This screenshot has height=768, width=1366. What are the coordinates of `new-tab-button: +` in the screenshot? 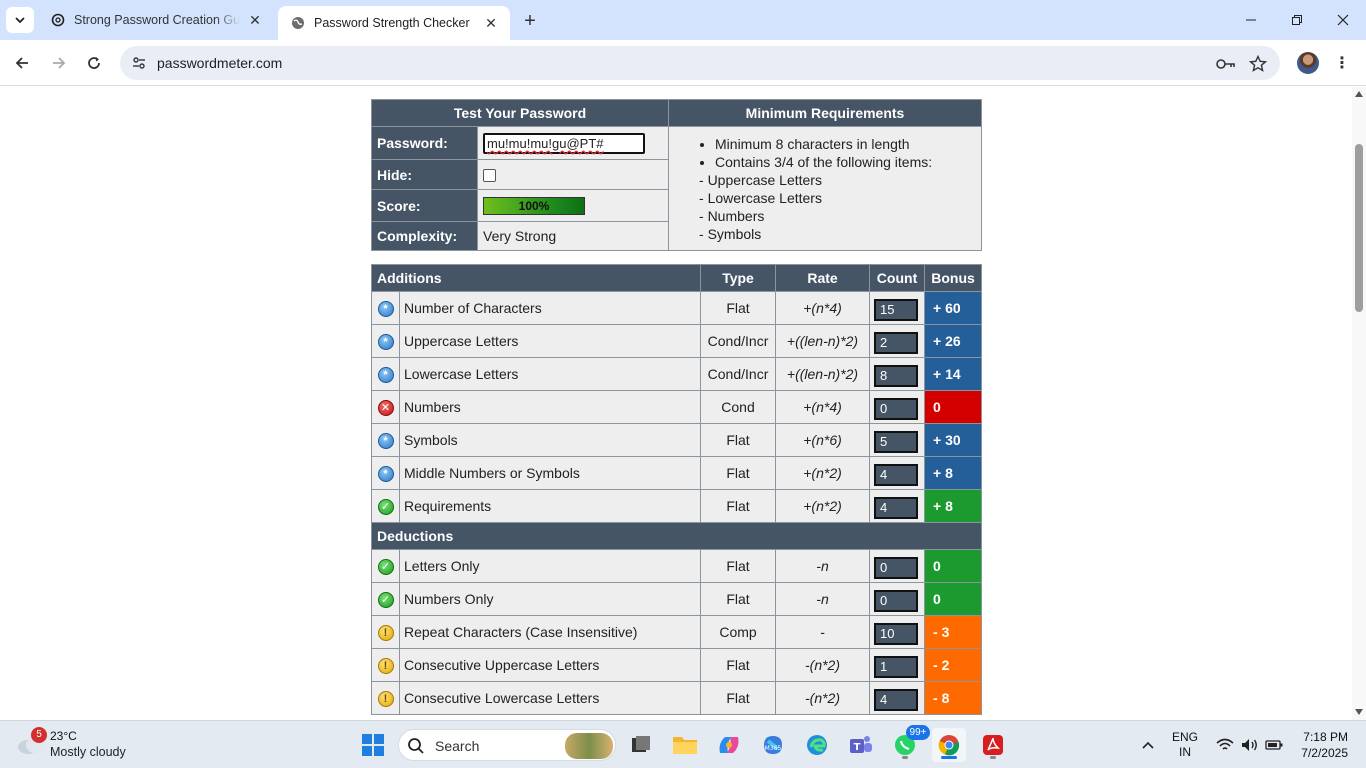 It's located at (530, 21).